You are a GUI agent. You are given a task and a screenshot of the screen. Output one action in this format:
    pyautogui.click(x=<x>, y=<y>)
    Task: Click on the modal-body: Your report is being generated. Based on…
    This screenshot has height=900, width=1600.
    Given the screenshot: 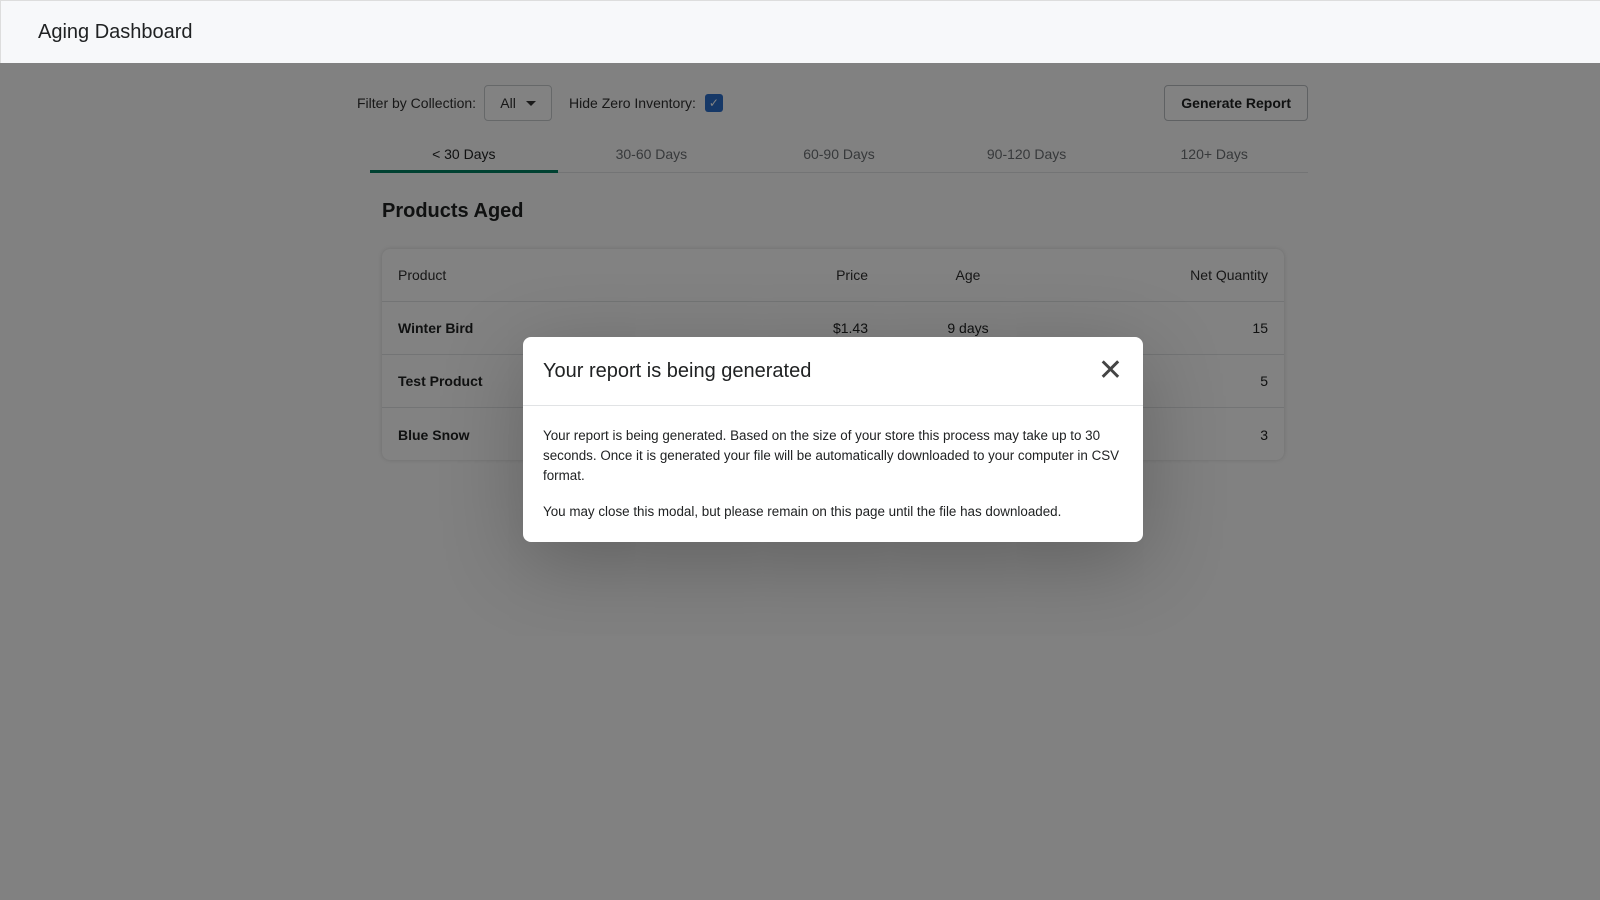 What is the action you would take?
    pyautogui.click(x=833, y=474)
    